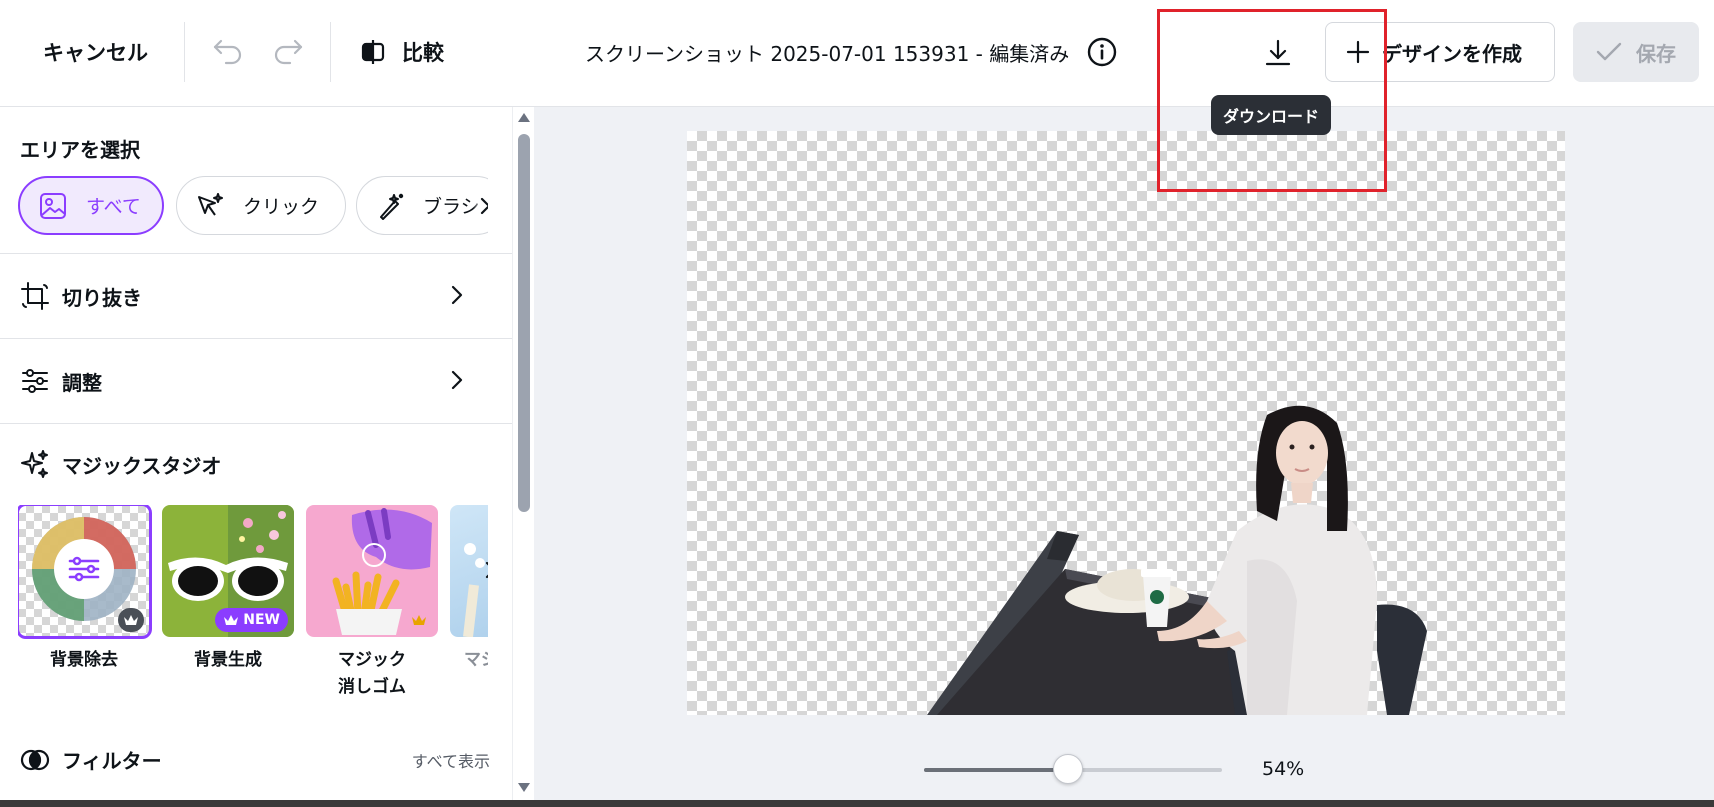  I want to click on tool-label: マジック, so click(476, 660).